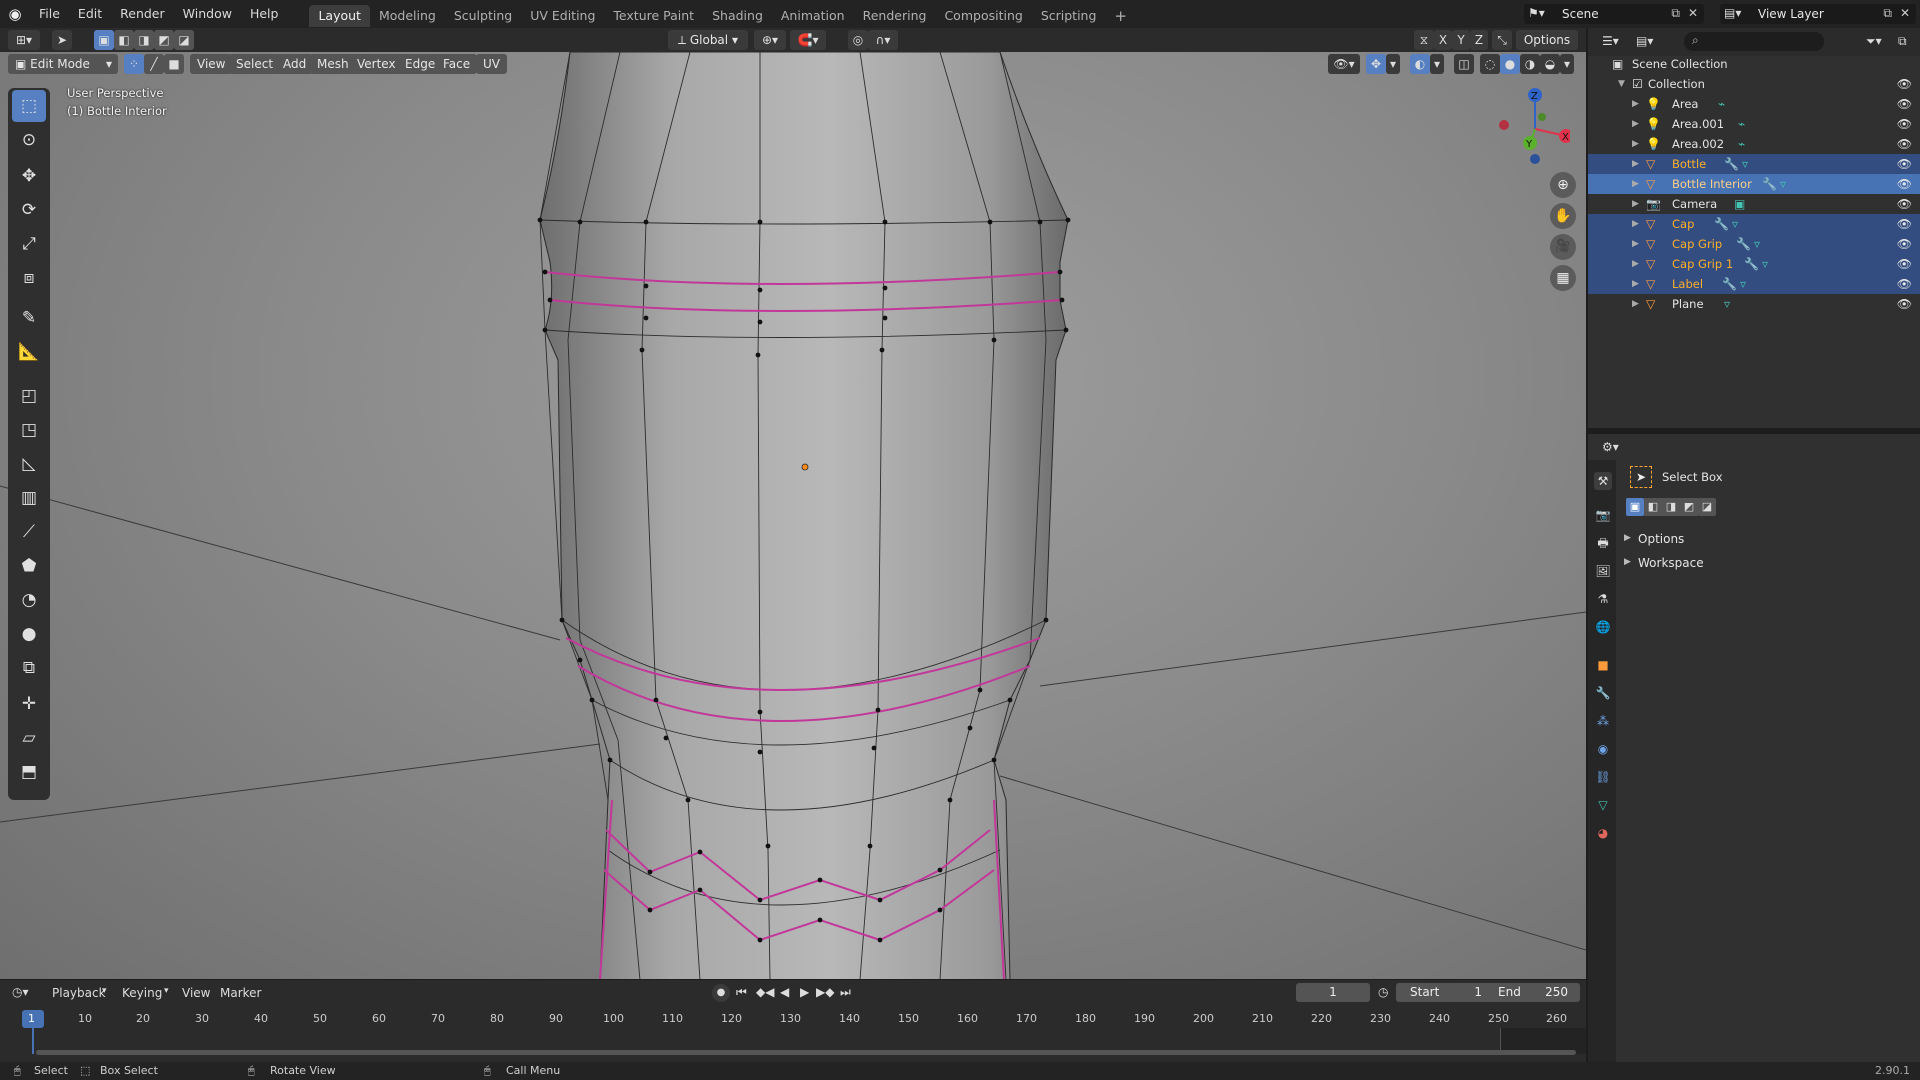 This screenshot has width=1920, height=1080. I want to click on add-workspace-button: +, so click(1120, 16).